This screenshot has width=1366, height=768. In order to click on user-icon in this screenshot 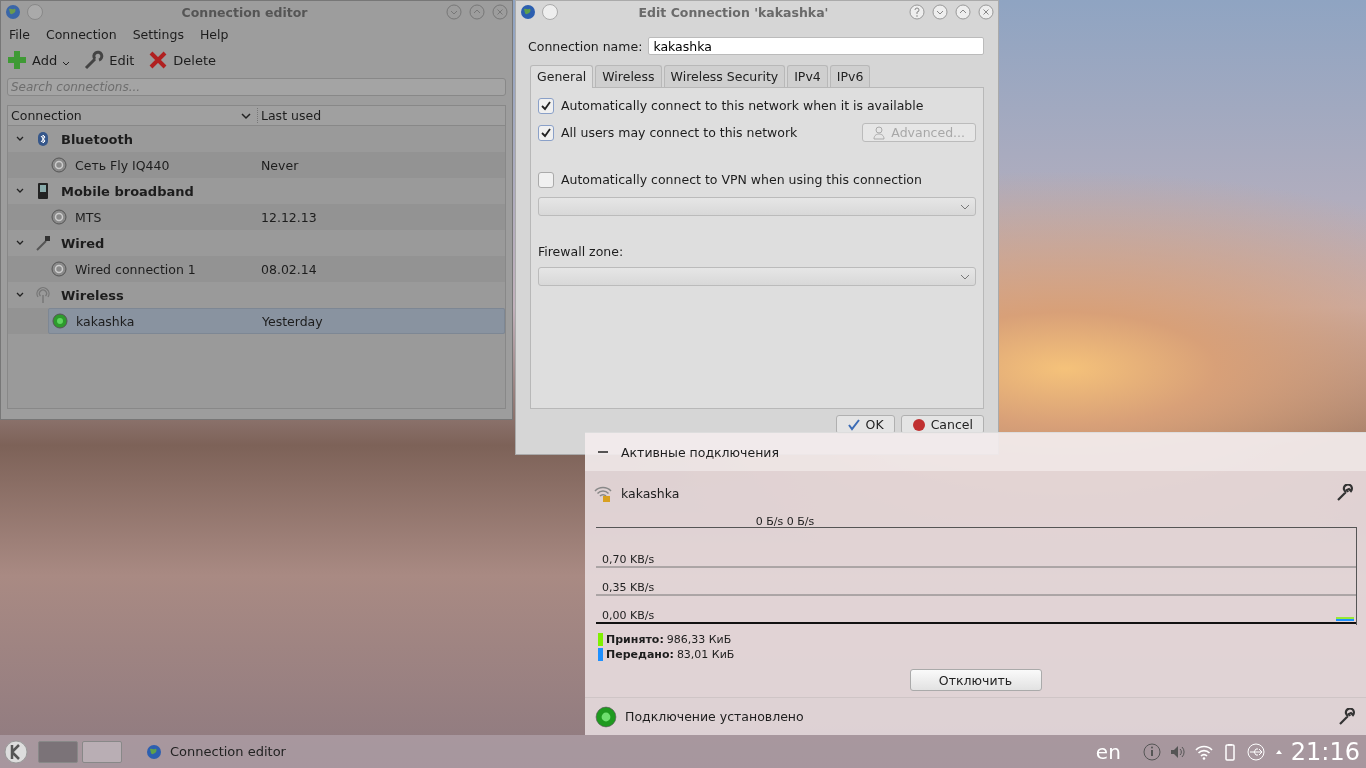, I will do `click(880, 132)`.